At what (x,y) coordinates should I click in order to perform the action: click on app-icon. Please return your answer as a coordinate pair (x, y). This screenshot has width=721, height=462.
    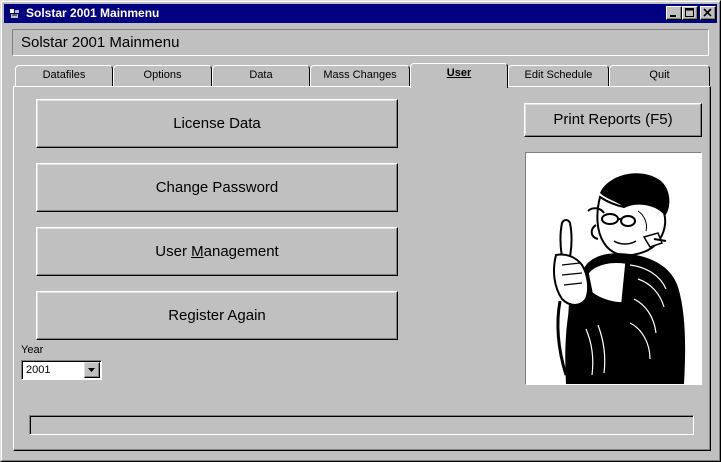
    Looking at the image, I should click on (14, 13).